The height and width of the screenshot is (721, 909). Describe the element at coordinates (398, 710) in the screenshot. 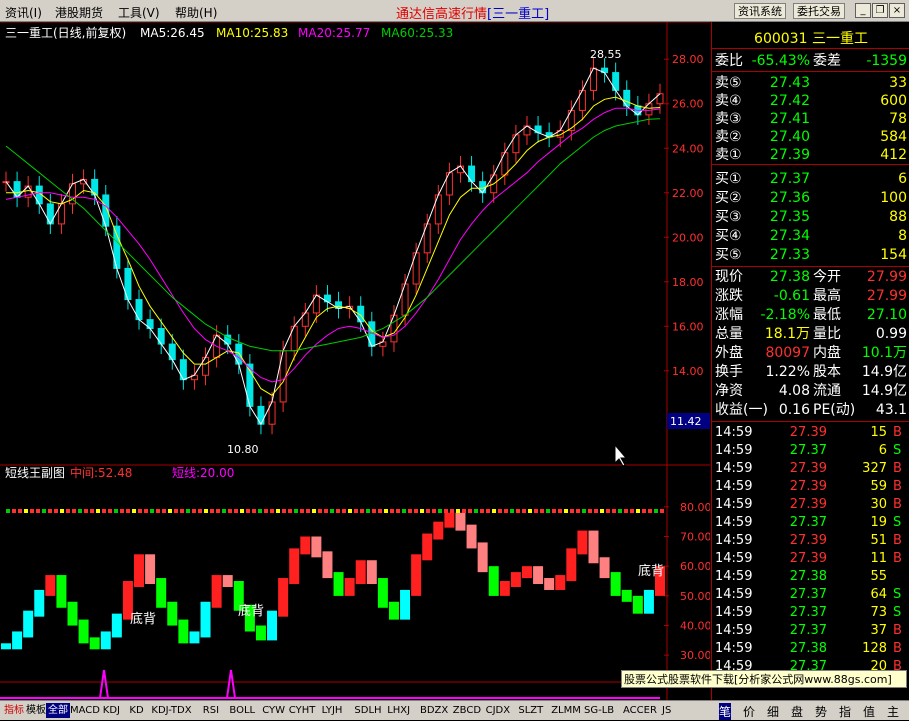

I see `indicator-tab: LHXJ` at that location.